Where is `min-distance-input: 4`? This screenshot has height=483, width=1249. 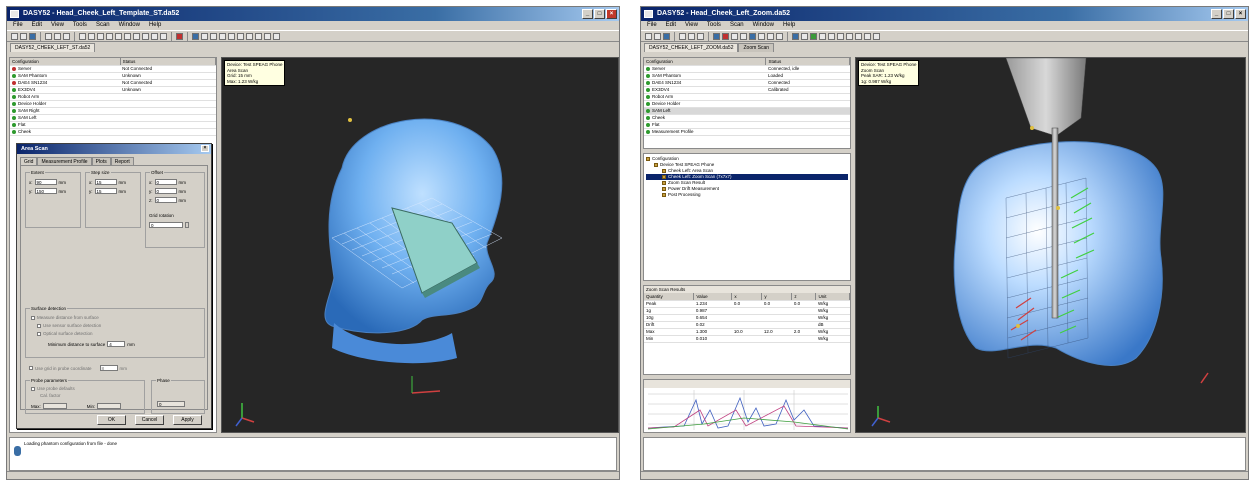 min-distance-input: 4 is located at coordinates (116, 344).